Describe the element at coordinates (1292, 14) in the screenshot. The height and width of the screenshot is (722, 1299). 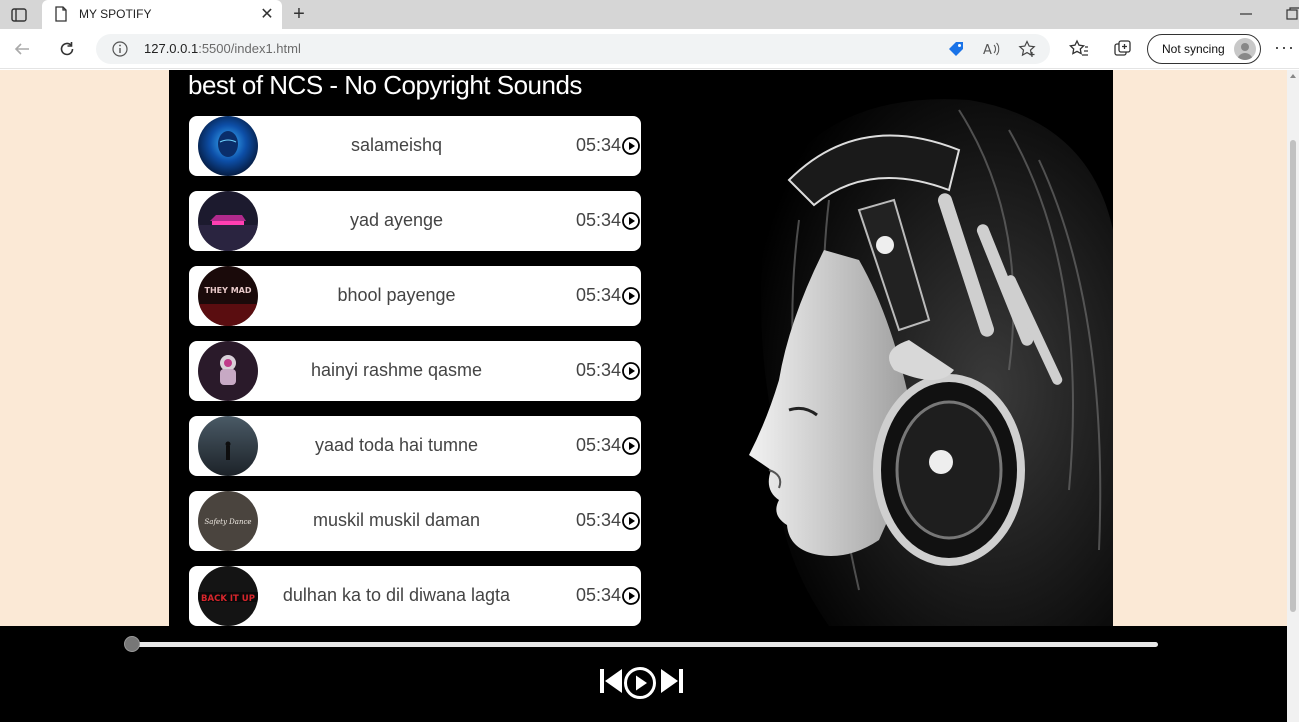
I see `restore-icon` at that location.